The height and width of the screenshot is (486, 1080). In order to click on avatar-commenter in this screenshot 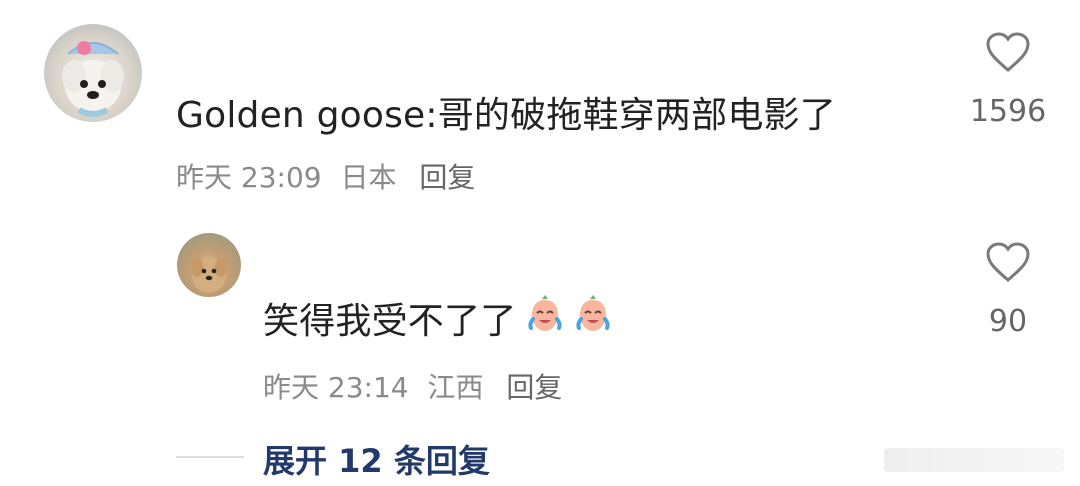, I will do `click(93, 73)`.